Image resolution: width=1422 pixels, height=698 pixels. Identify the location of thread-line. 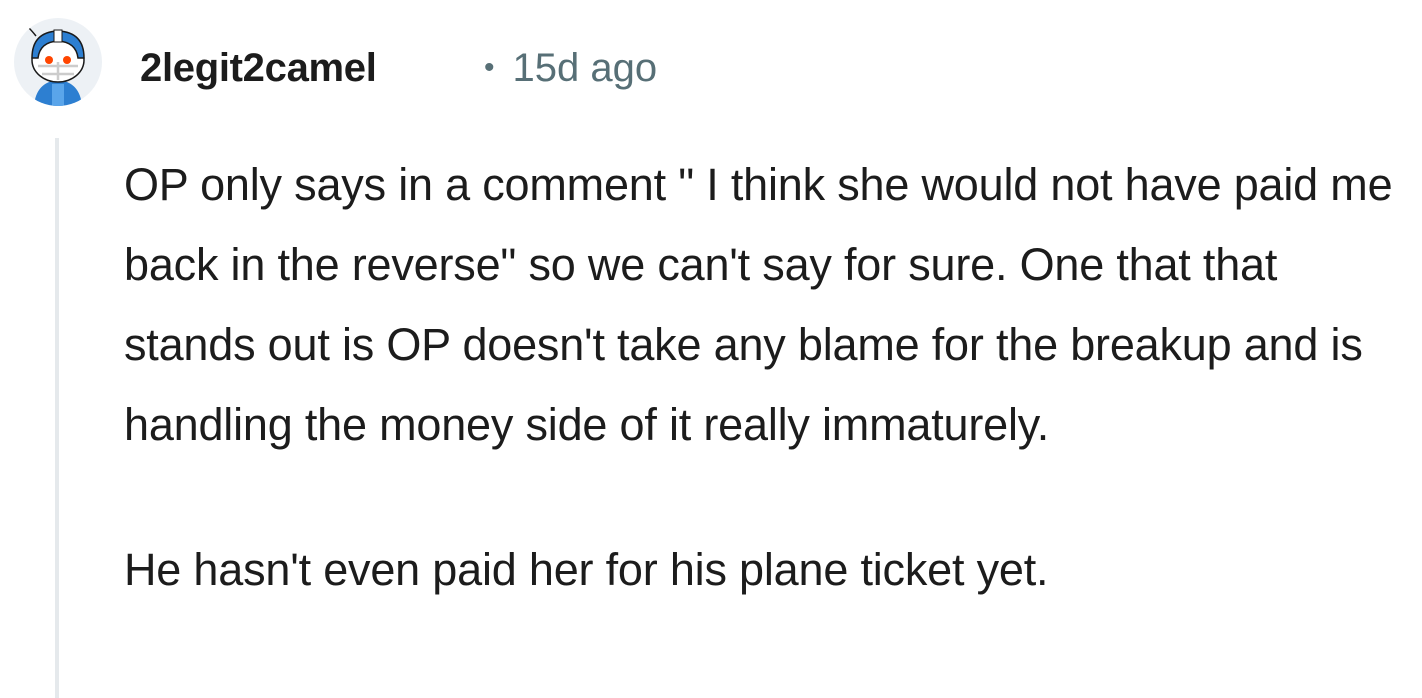
(57, 418).